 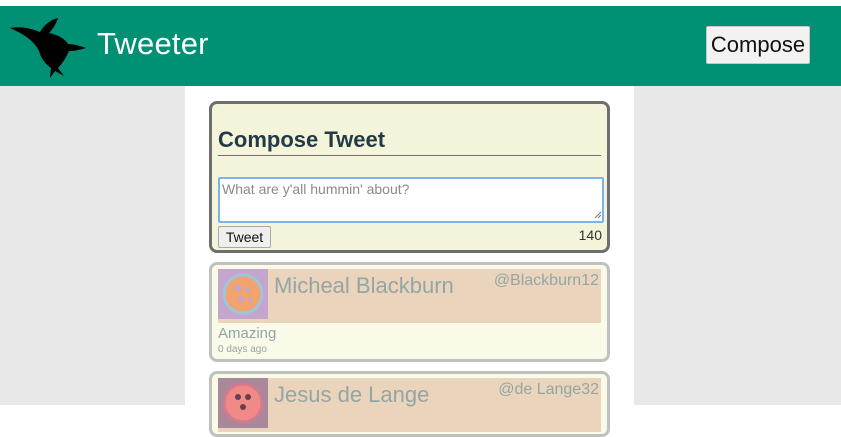 What do you see at coordinates (48, 48) in the screenshot?
I see `hummingbird-icon` at bounding box center [48, 48].